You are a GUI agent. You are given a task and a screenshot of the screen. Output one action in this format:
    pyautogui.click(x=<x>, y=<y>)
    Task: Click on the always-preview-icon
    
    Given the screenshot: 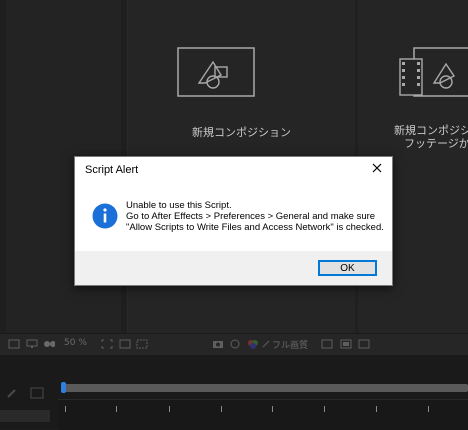 What is the action you would take?
    pyautogui.click(x=14, y=344)
    